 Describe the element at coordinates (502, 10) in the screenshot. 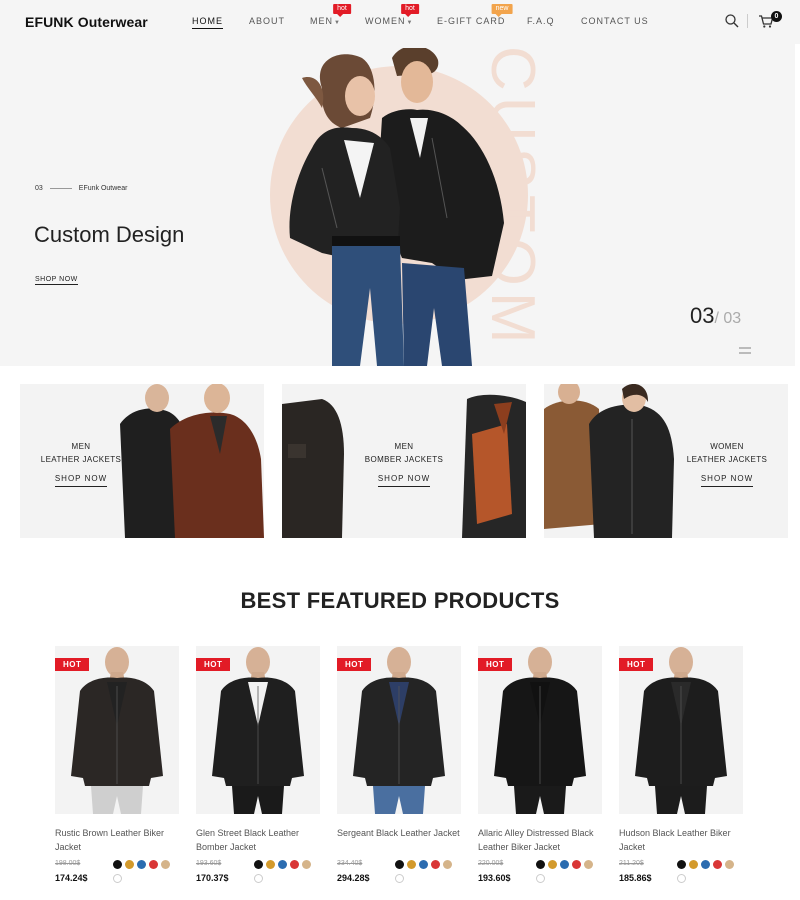

I see `nav-egift-badge: new` at that location.